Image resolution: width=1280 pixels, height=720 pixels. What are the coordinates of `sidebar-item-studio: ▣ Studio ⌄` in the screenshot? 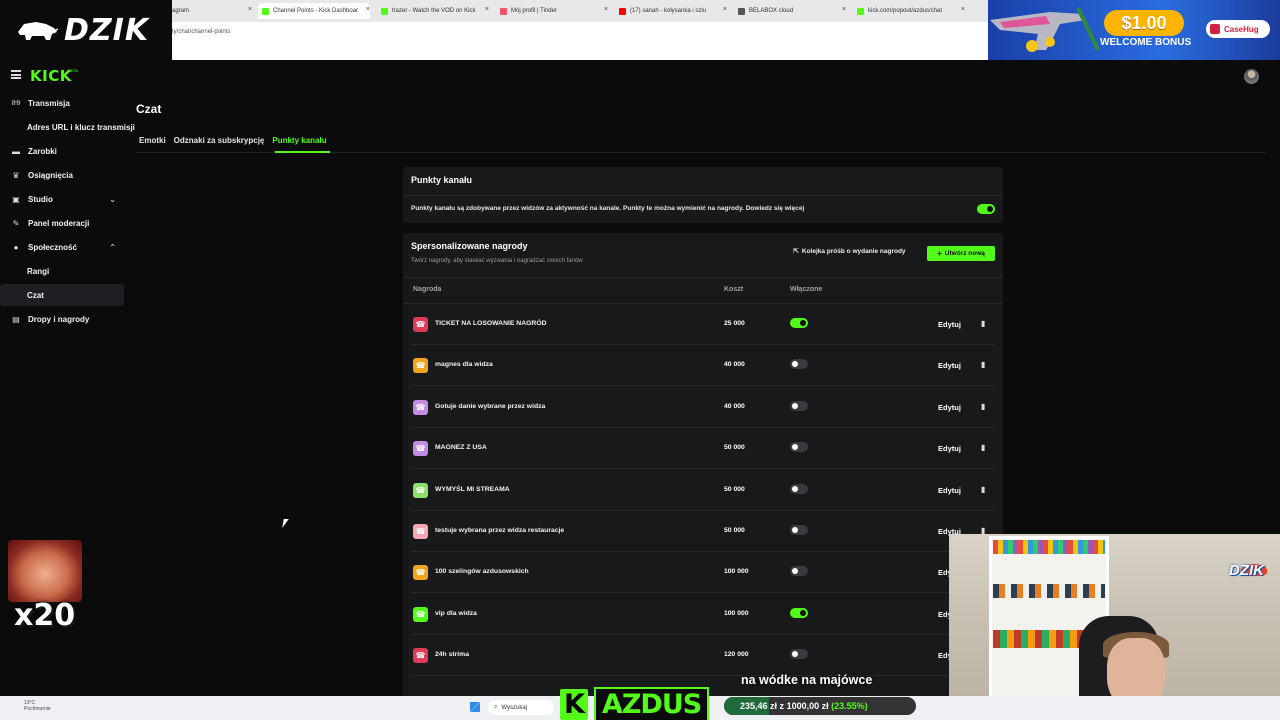 It's located at (62, 199).